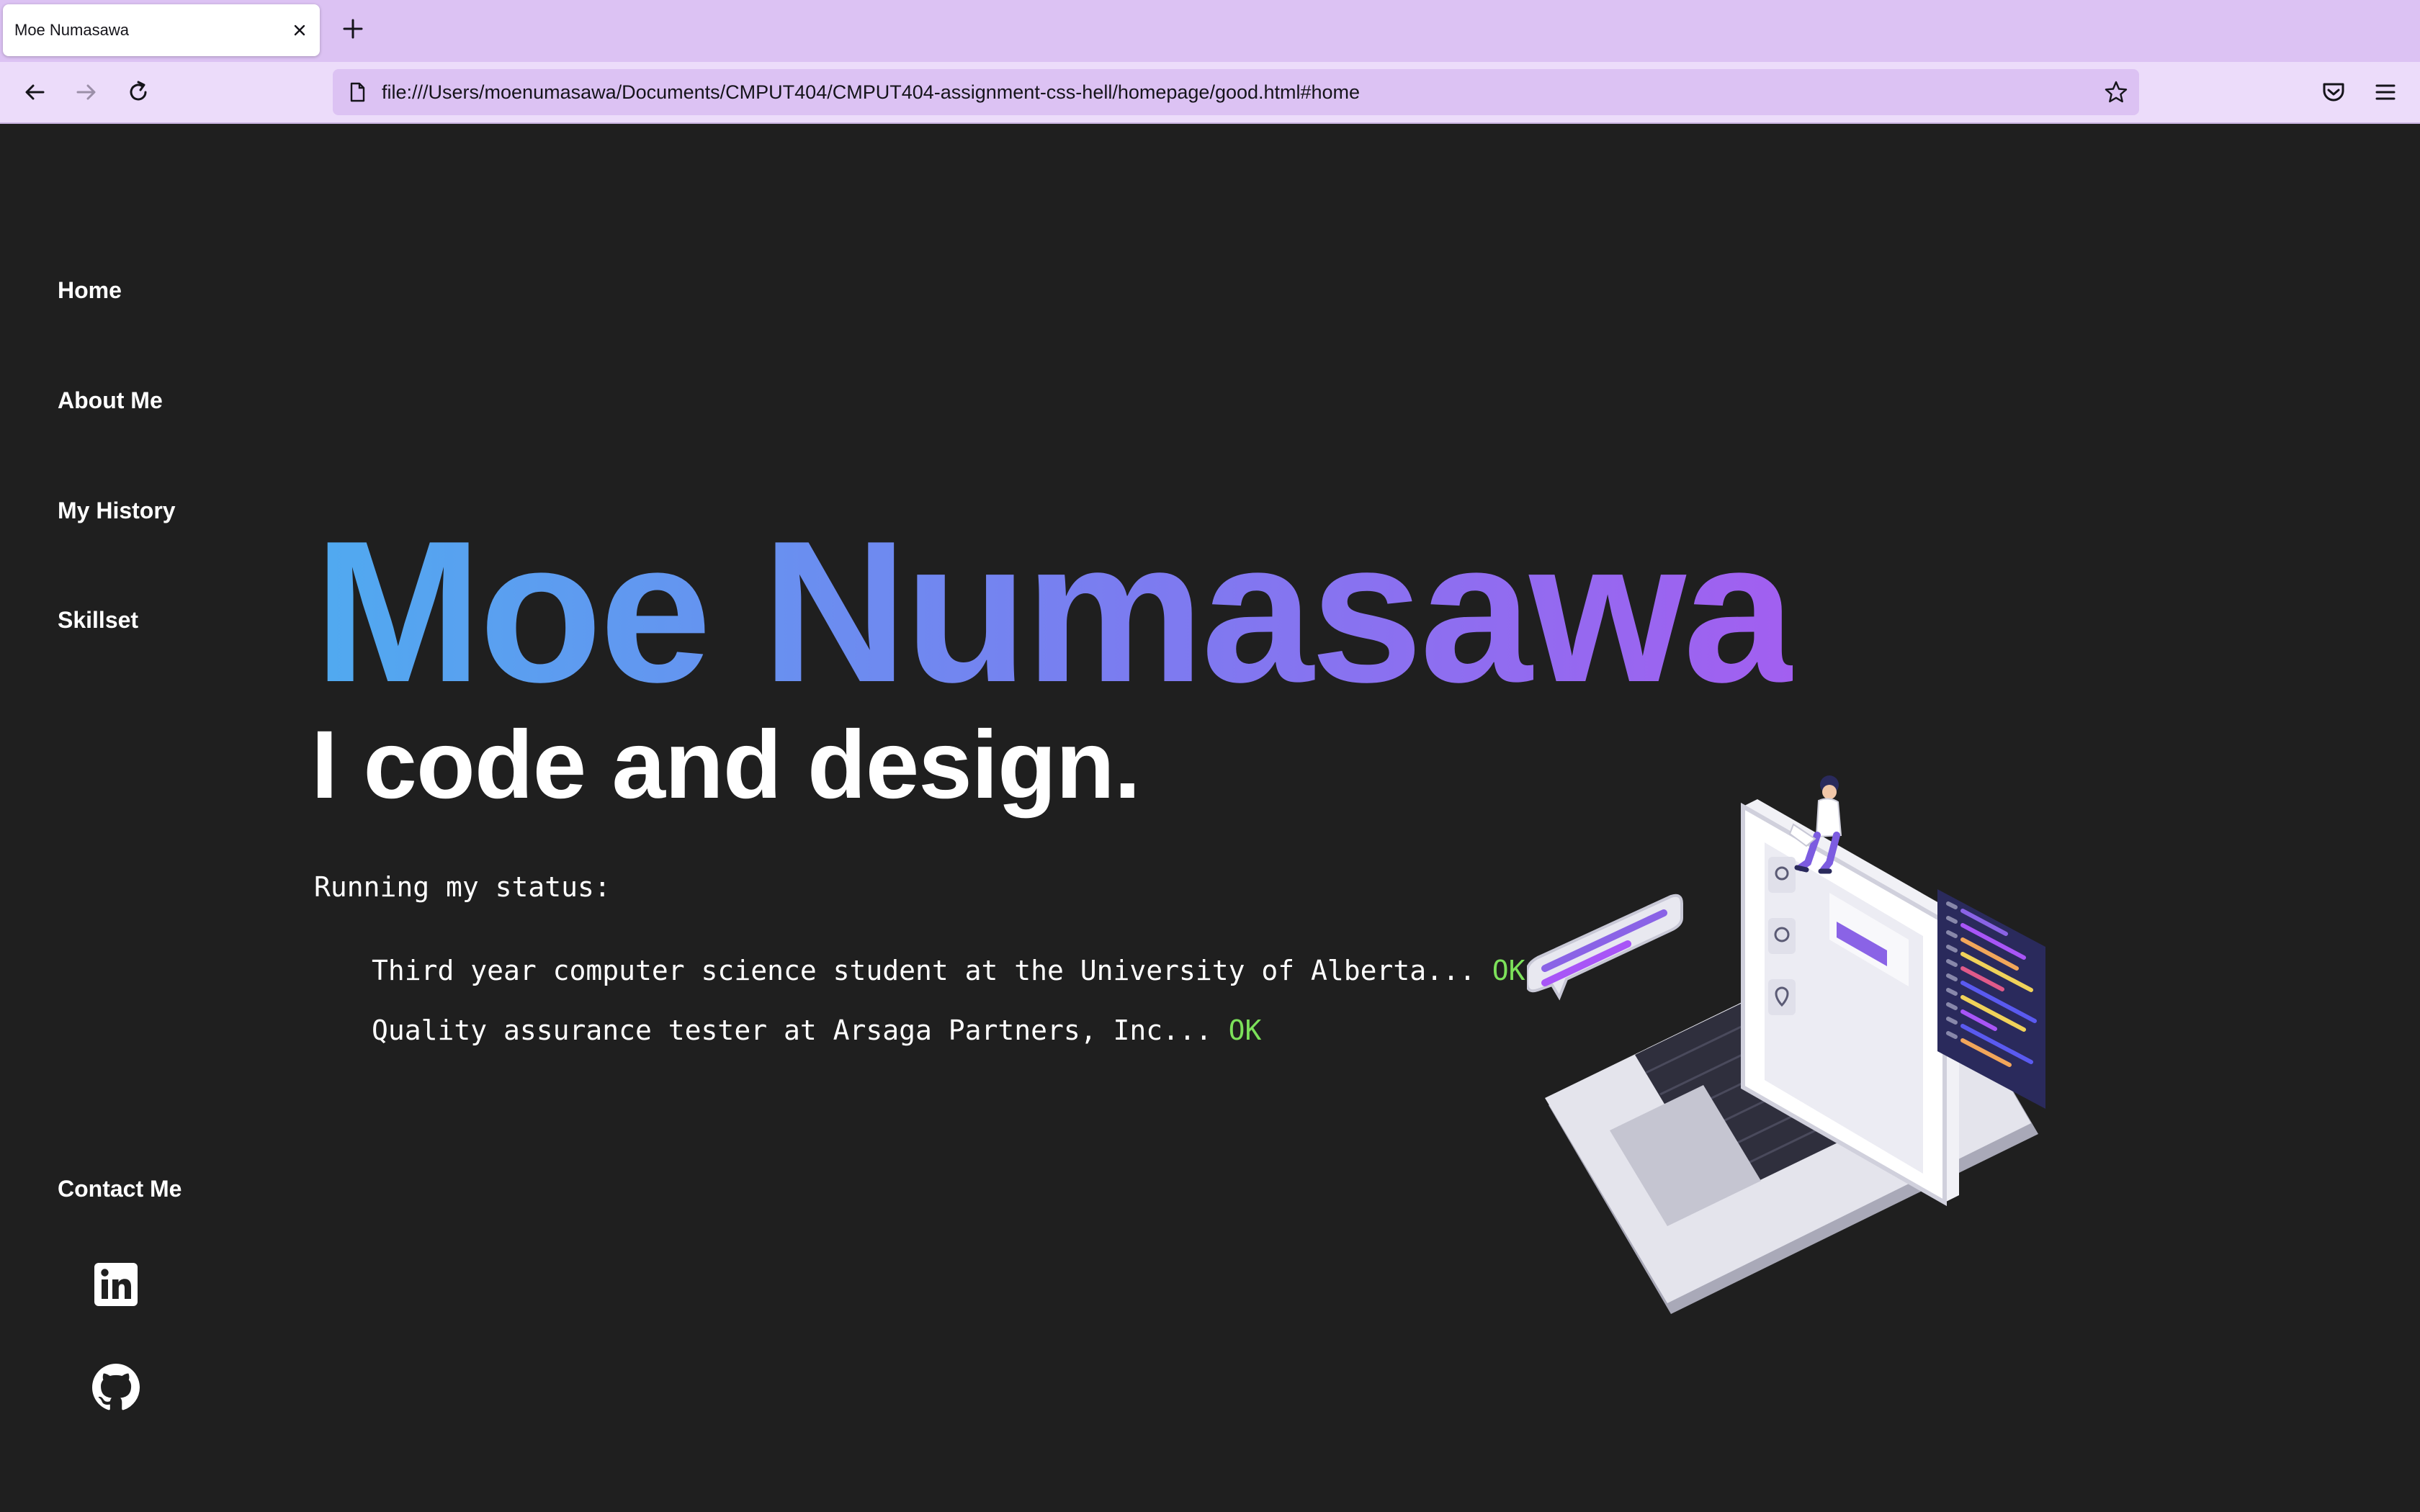 The height and width of the screenshot is (1512, 2420). I want to click on tab-title: Moe Numasawa, so click(71, 30).